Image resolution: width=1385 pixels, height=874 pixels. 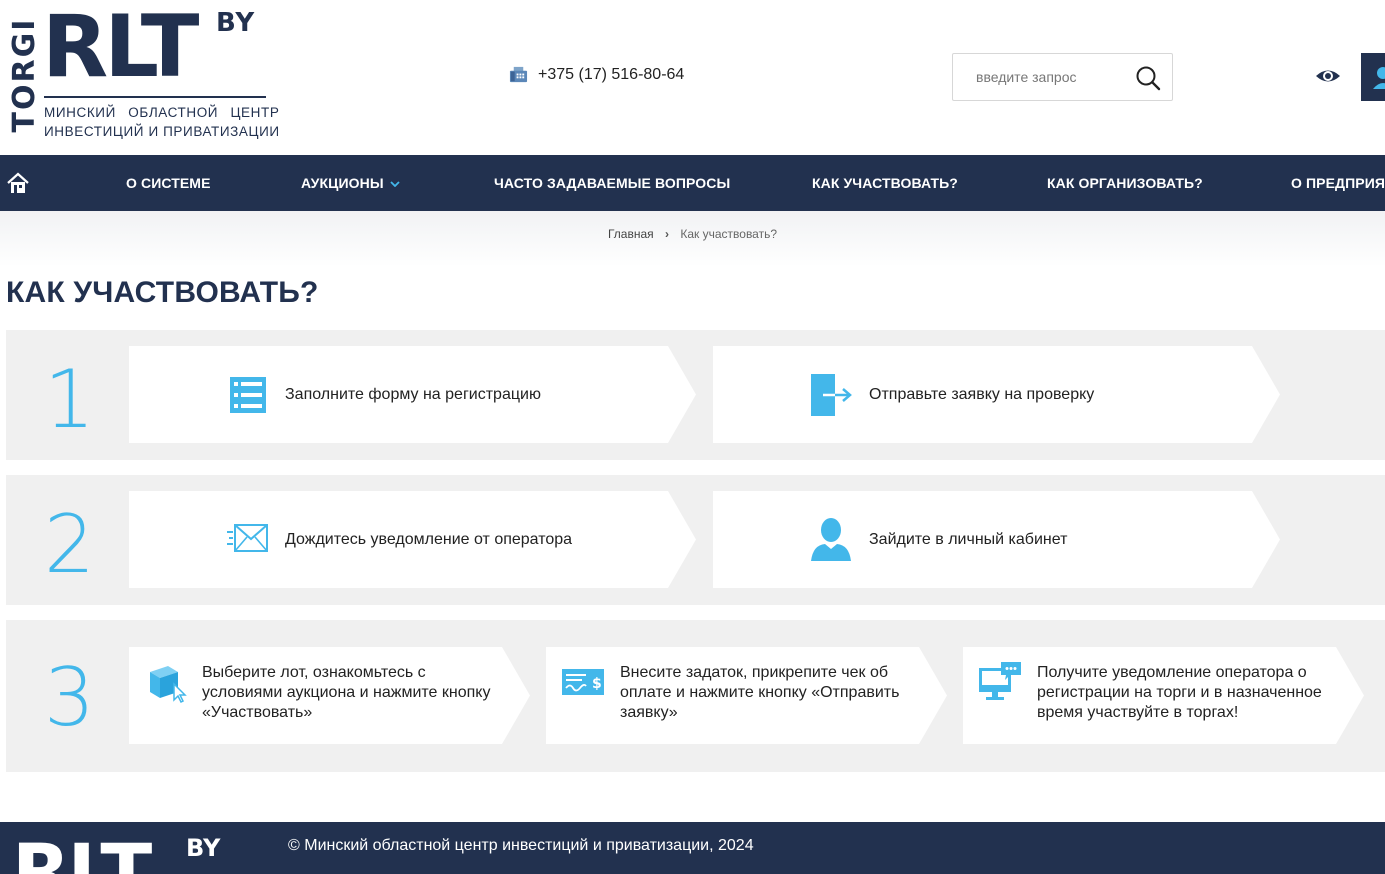 I want to click on step-card-open-account: Зайдите в личный кабинет, so click(x=996, y=539).